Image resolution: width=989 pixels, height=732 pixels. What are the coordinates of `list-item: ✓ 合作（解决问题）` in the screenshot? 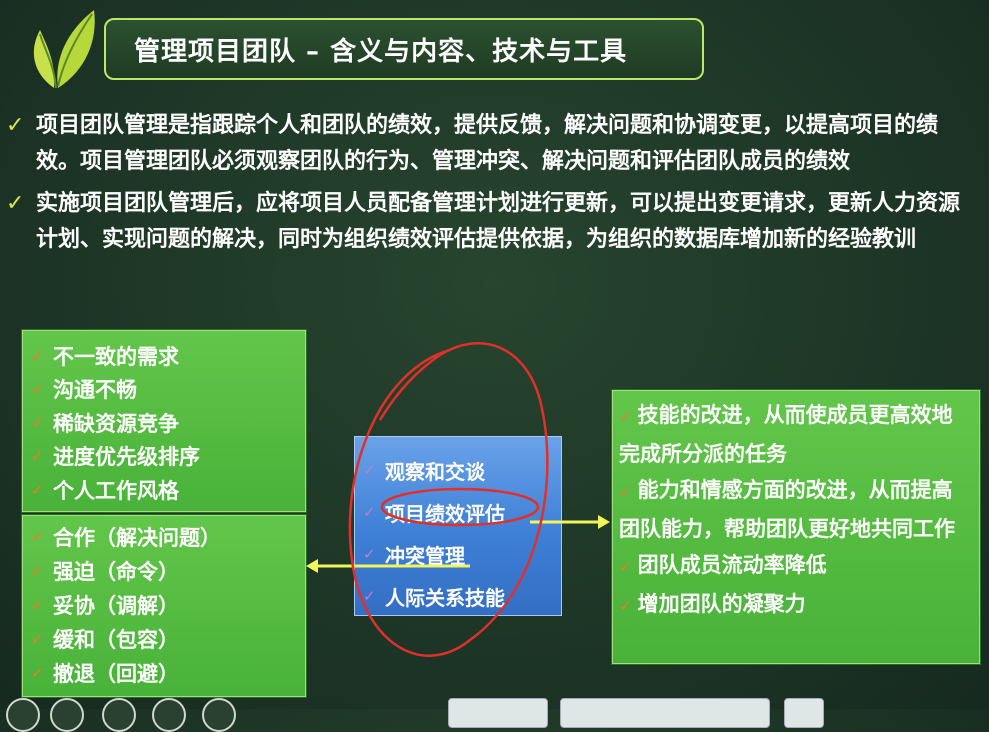 It's located at (164, 537).